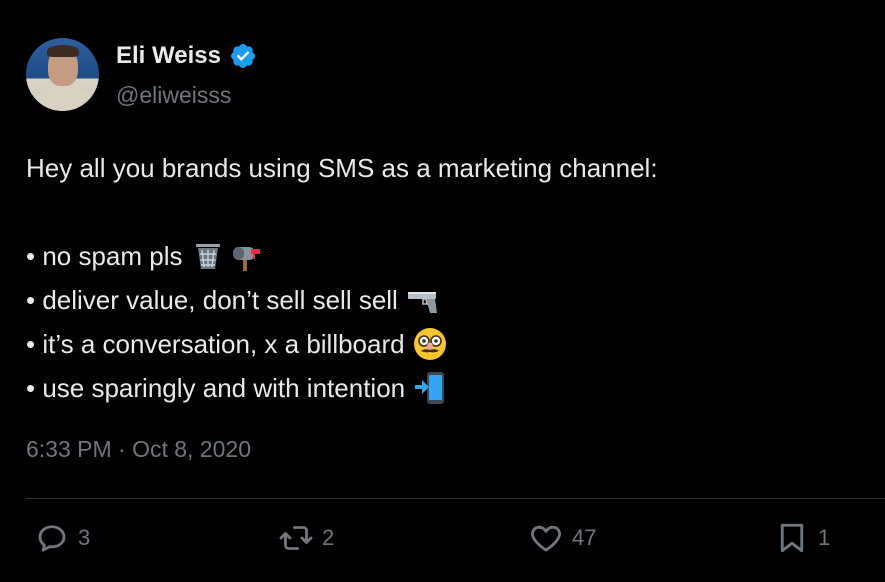  What do you see at coordinates (446, 256) in the screenshot?
I see `bullet-line: • no spam pls` at bounding box center [446, 256].